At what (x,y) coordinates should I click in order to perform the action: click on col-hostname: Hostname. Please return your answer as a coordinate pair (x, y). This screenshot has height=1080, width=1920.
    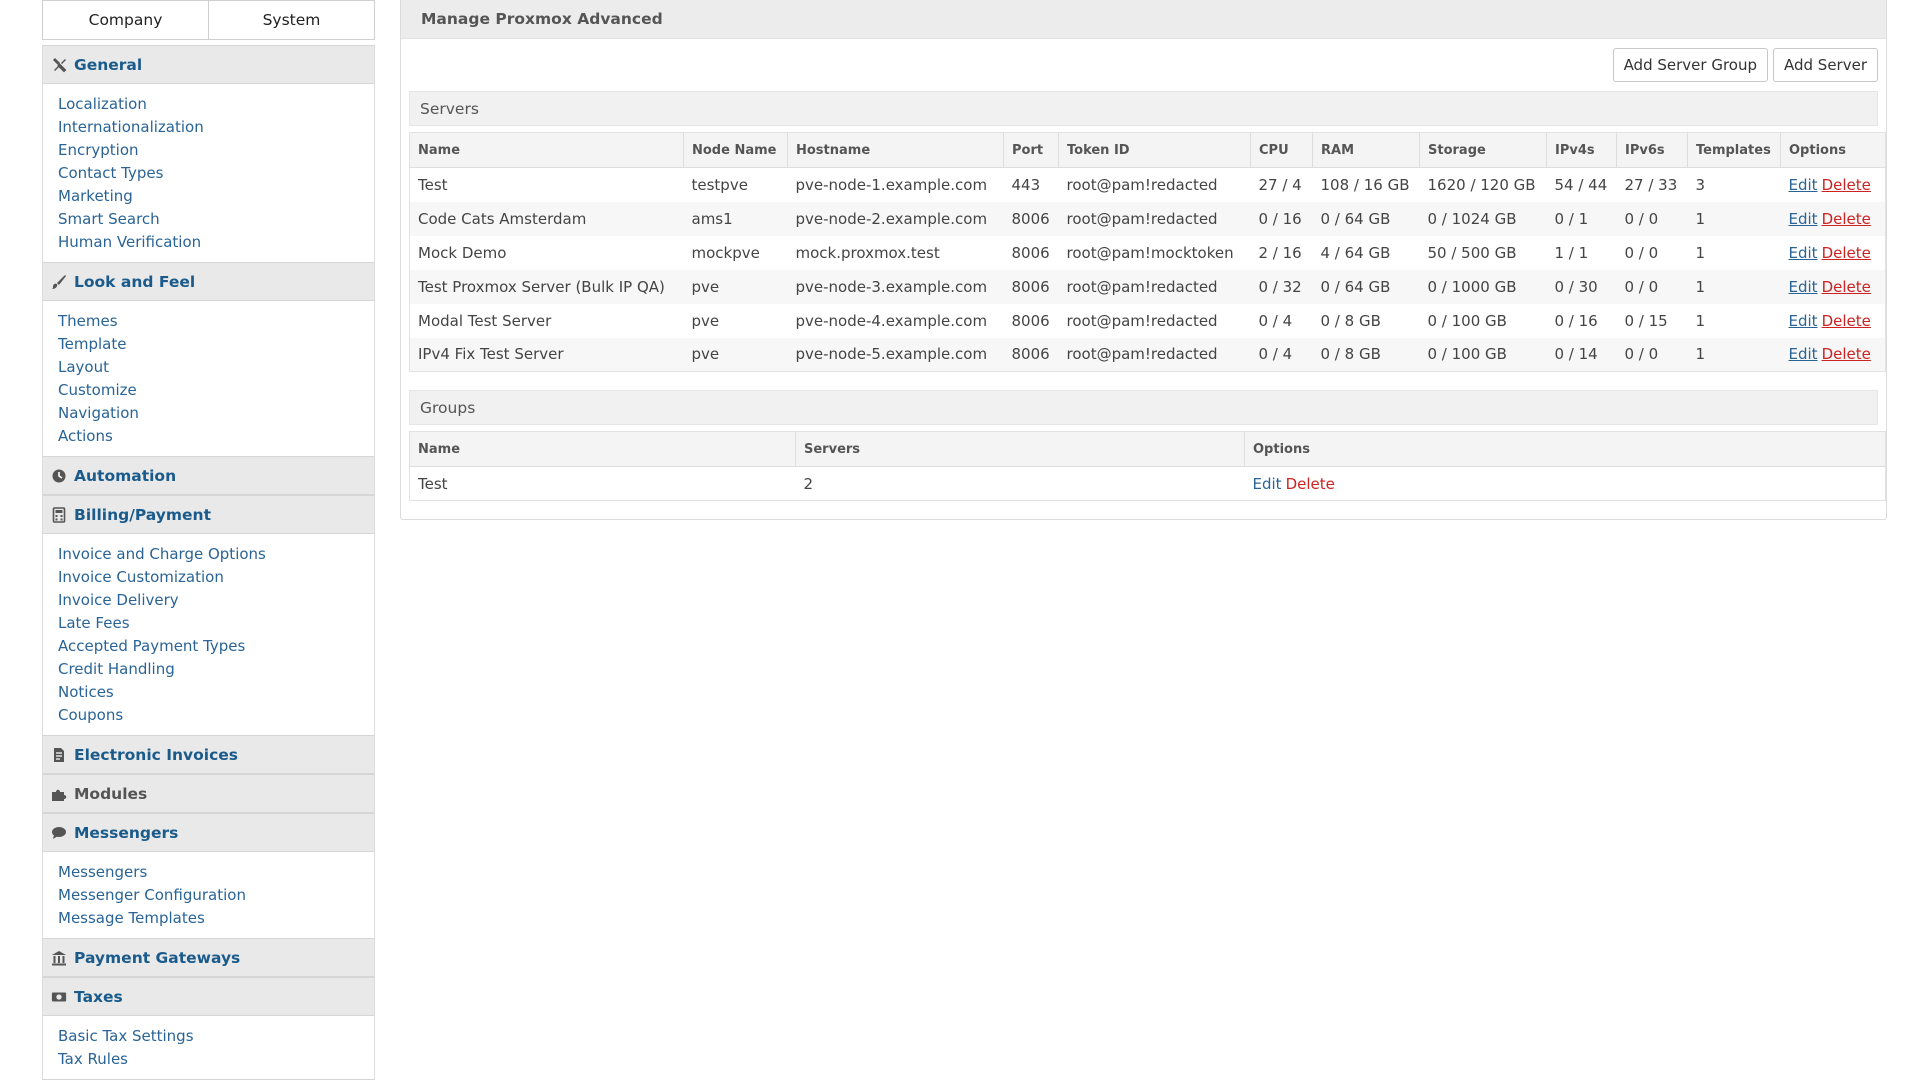
    Looking at the image, I should click on (895, 150).